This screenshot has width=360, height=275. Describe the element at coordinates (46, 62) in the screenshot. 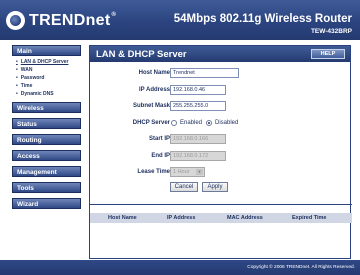

I see `subnav-lan-dhcp: • LAN & DHCP Server` at that location.